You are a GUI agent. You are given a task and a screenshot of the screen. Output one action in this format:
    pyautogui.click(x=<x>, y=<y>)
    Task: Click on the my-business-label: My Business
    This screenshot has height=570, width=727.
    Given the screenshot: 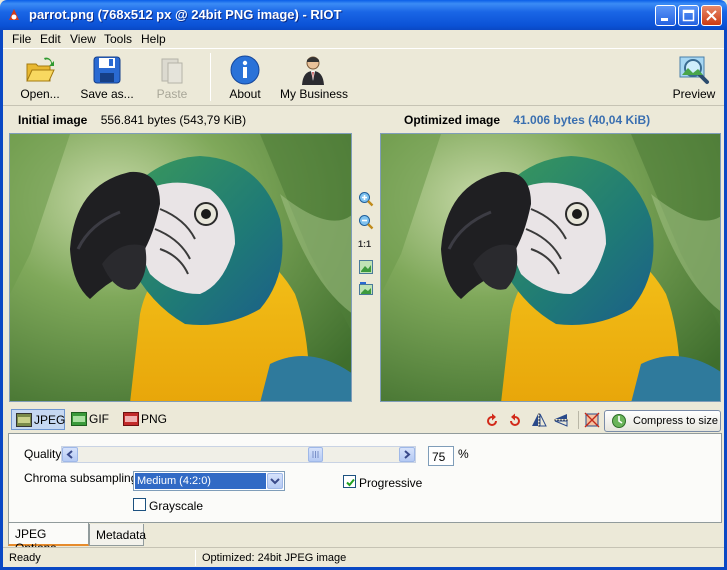 What is the action you would take?
    pyautogui.click(x=314, y=94)
    